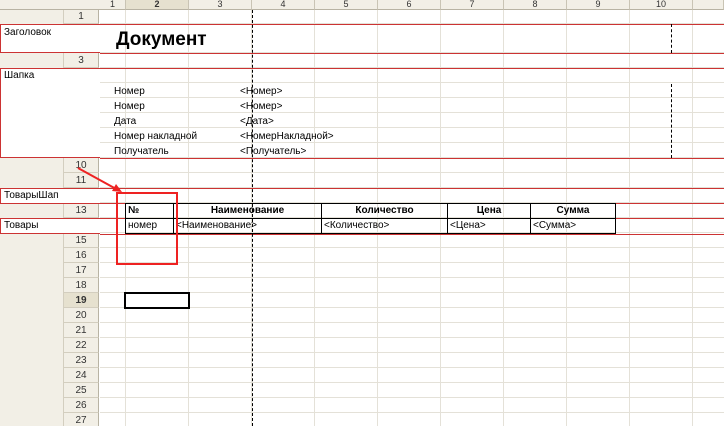 Image resolution: width=724 pixels, height=426 pixels. I want to click on field-label: Дата, so click(125, 121).